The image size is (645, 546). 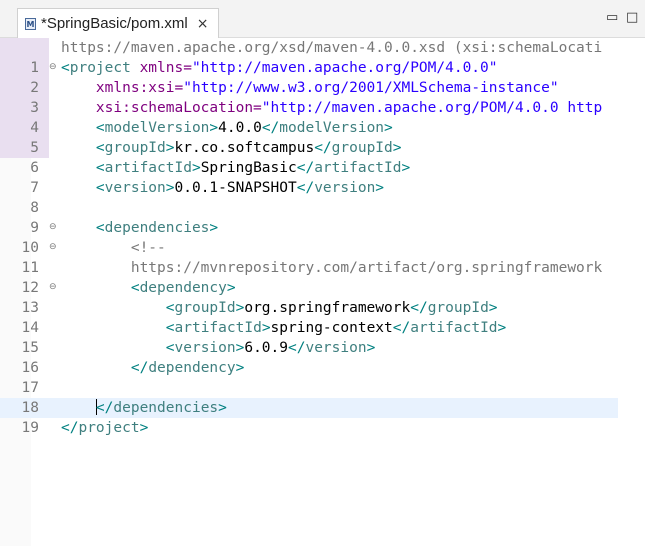 I want to click on token-txt: org.springframework, so click(x=327, y=308).